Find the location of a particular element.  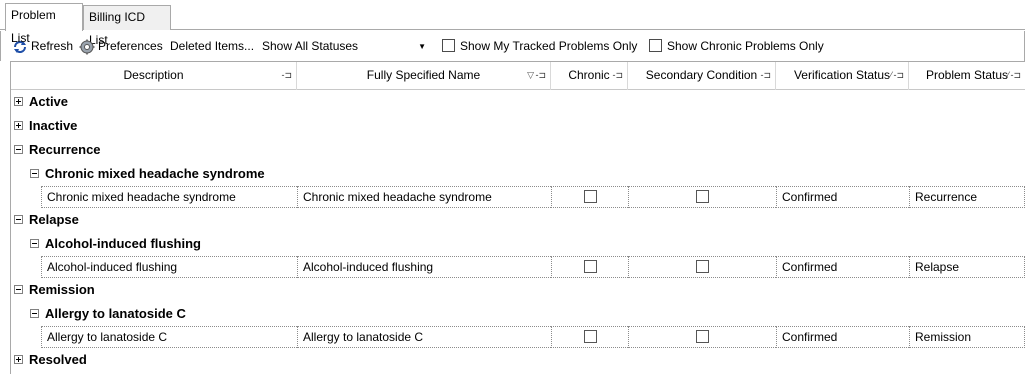

group-remission: Remission is located at coordinates (518, 290).